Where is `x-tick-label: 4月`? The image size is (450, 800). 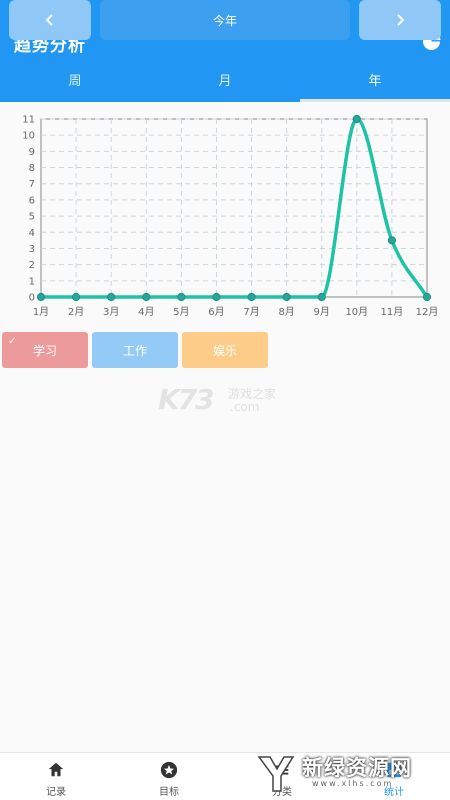
x-tick-label: 4月 is located at coordinates (146, 312).